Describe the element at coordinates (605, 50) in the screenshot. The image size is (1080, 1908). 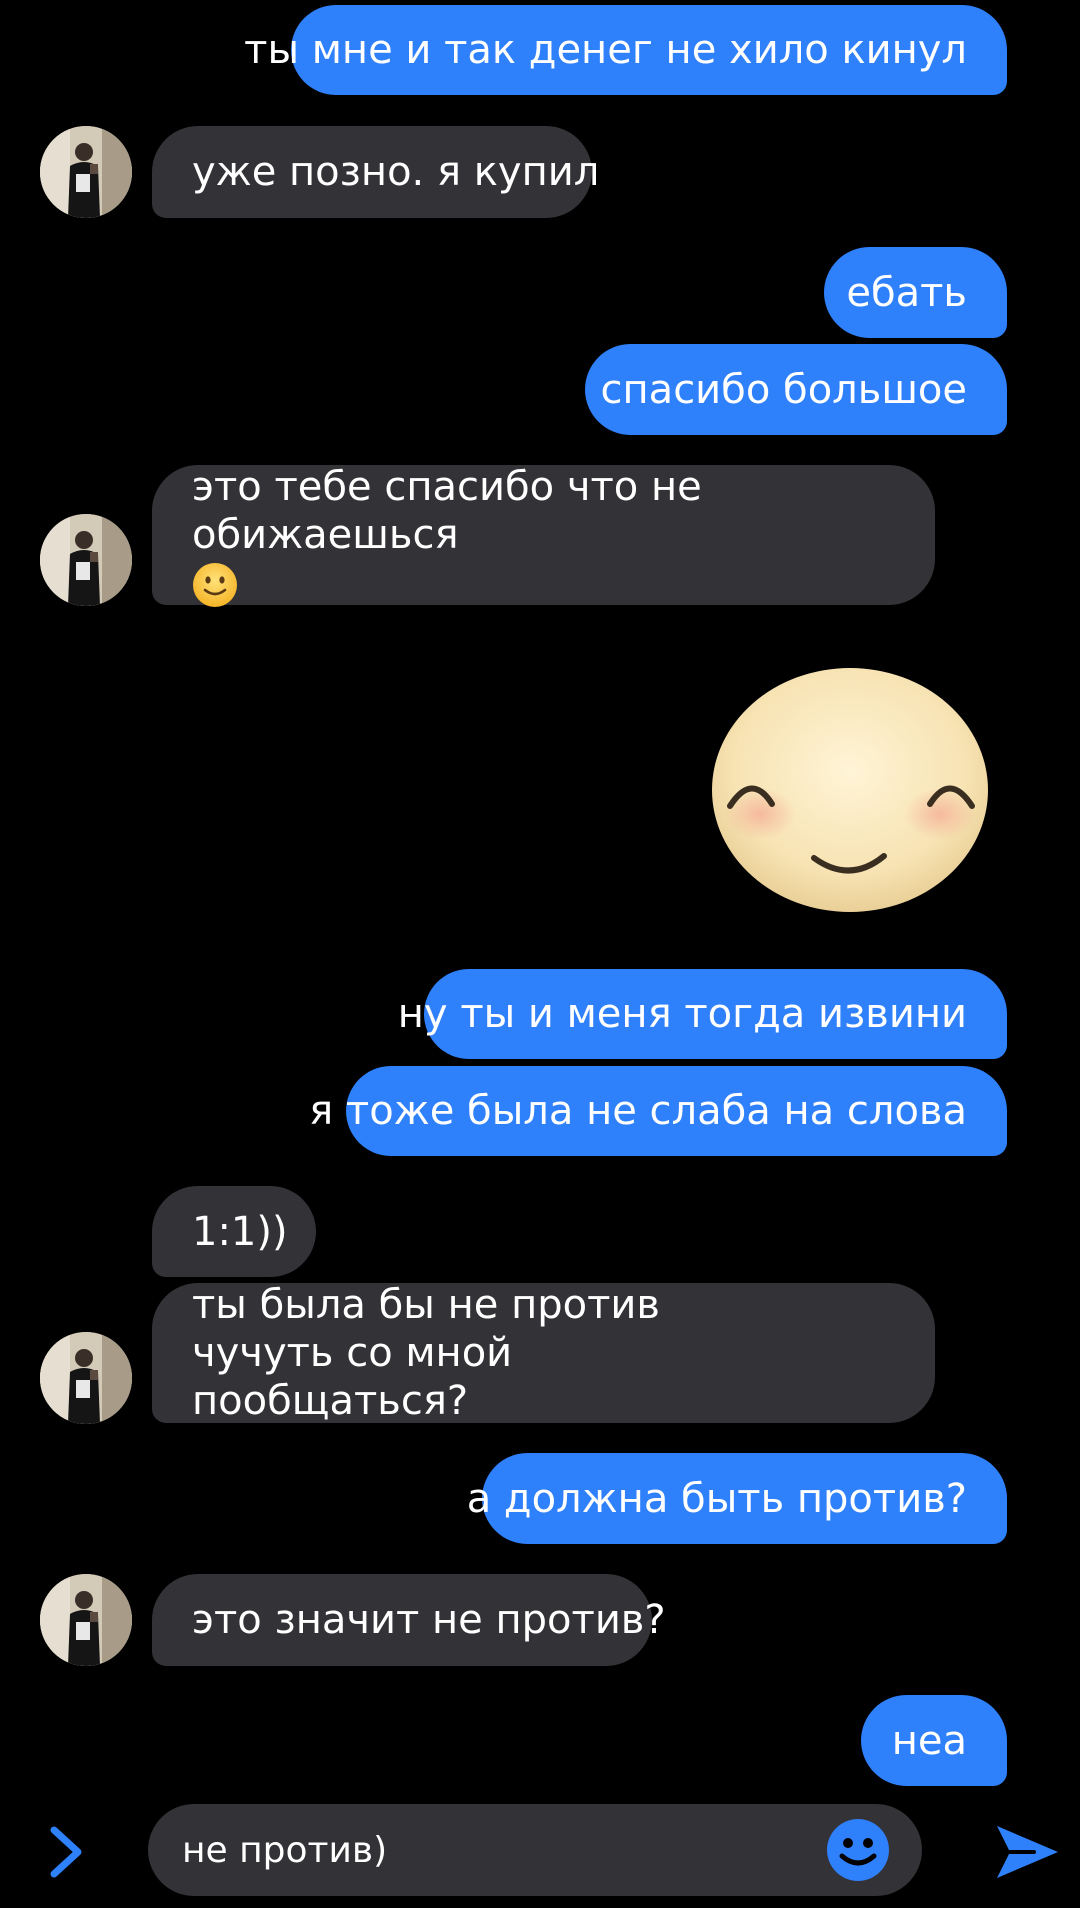
I see `message-text: ты мне и так денег не хило кинул` at that location.